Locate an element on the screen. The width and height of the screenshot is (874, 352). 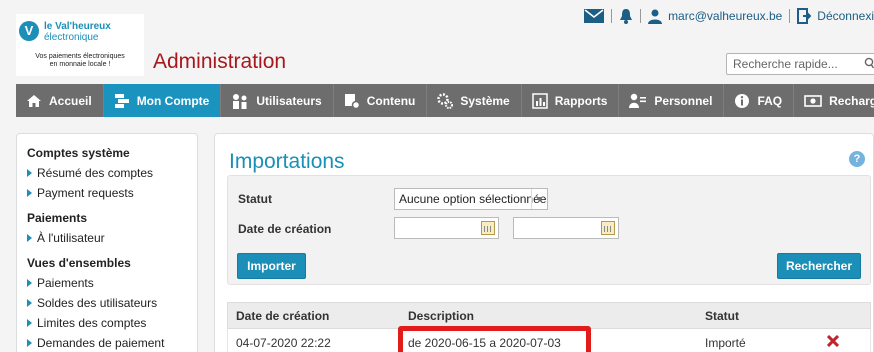
logout-icon is located at coordinates (804, 16).